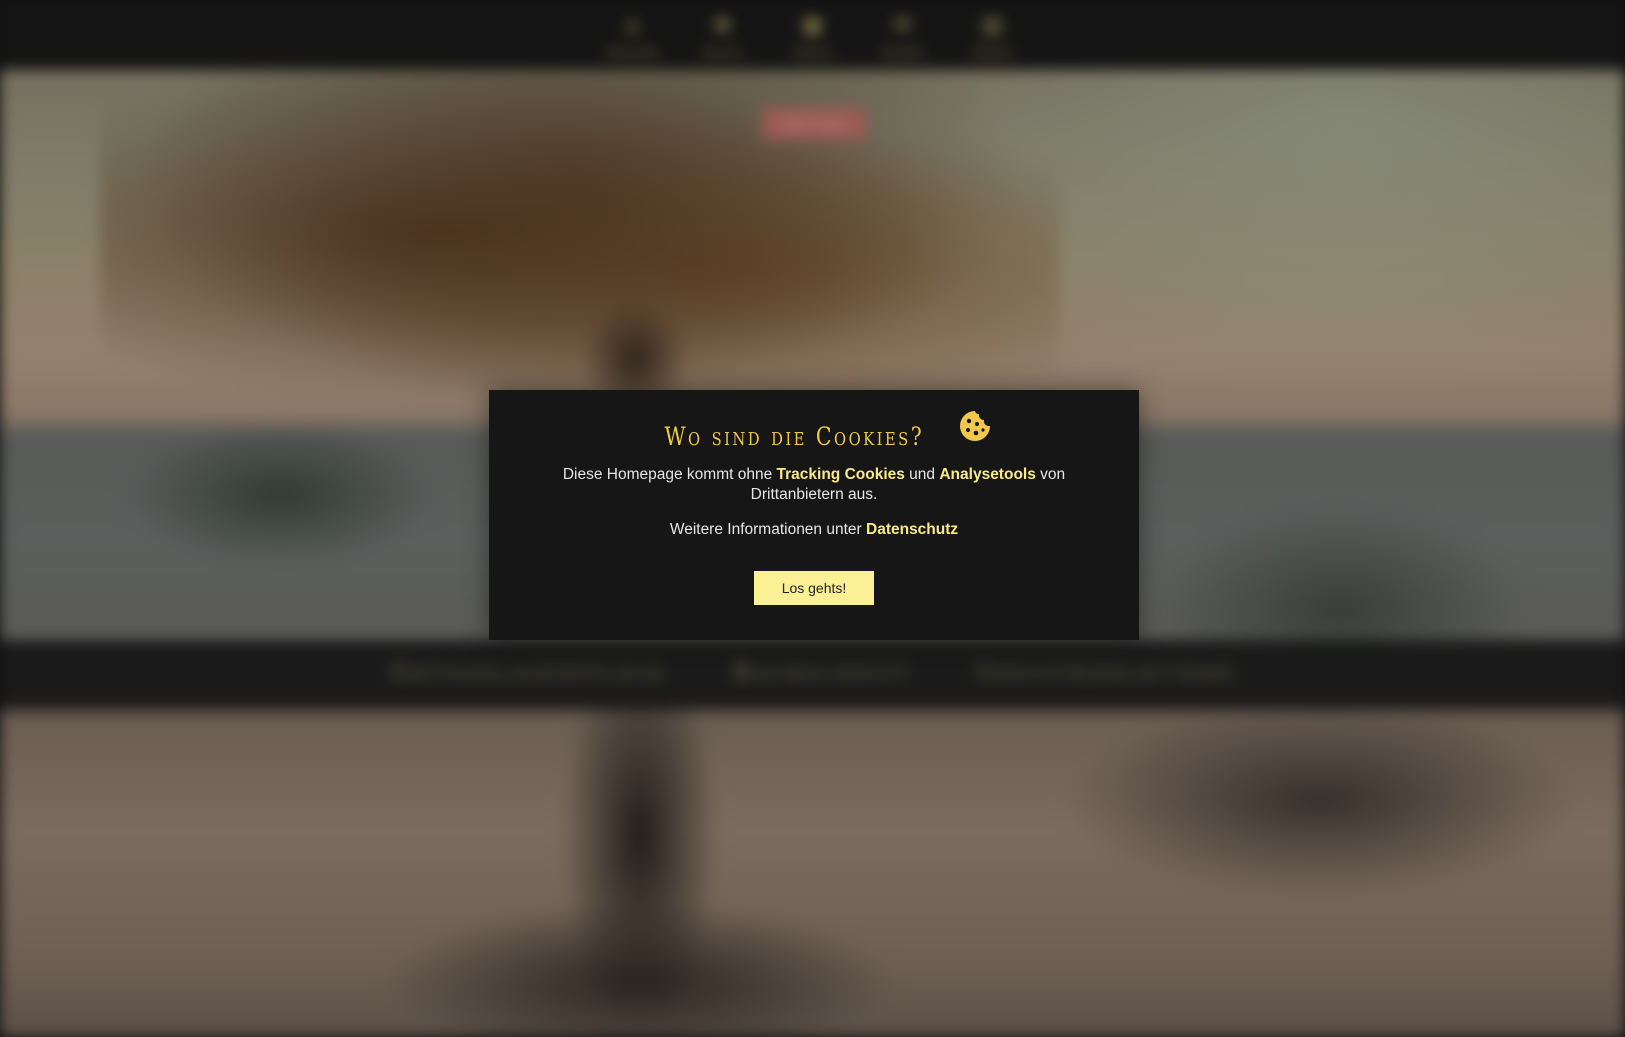 The width and height of the screenshot is (1625, 1037). Describe the element at coordinates (794, 436) in the screenshot. I see `dialog-title: Wo sind die Cookies?` at that location.